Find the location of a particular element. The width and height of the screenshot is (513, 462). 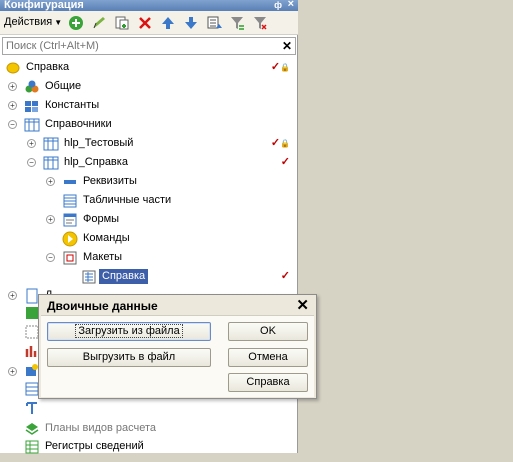

tree-item-constants: + Константы is located at coordinates (149, 105).